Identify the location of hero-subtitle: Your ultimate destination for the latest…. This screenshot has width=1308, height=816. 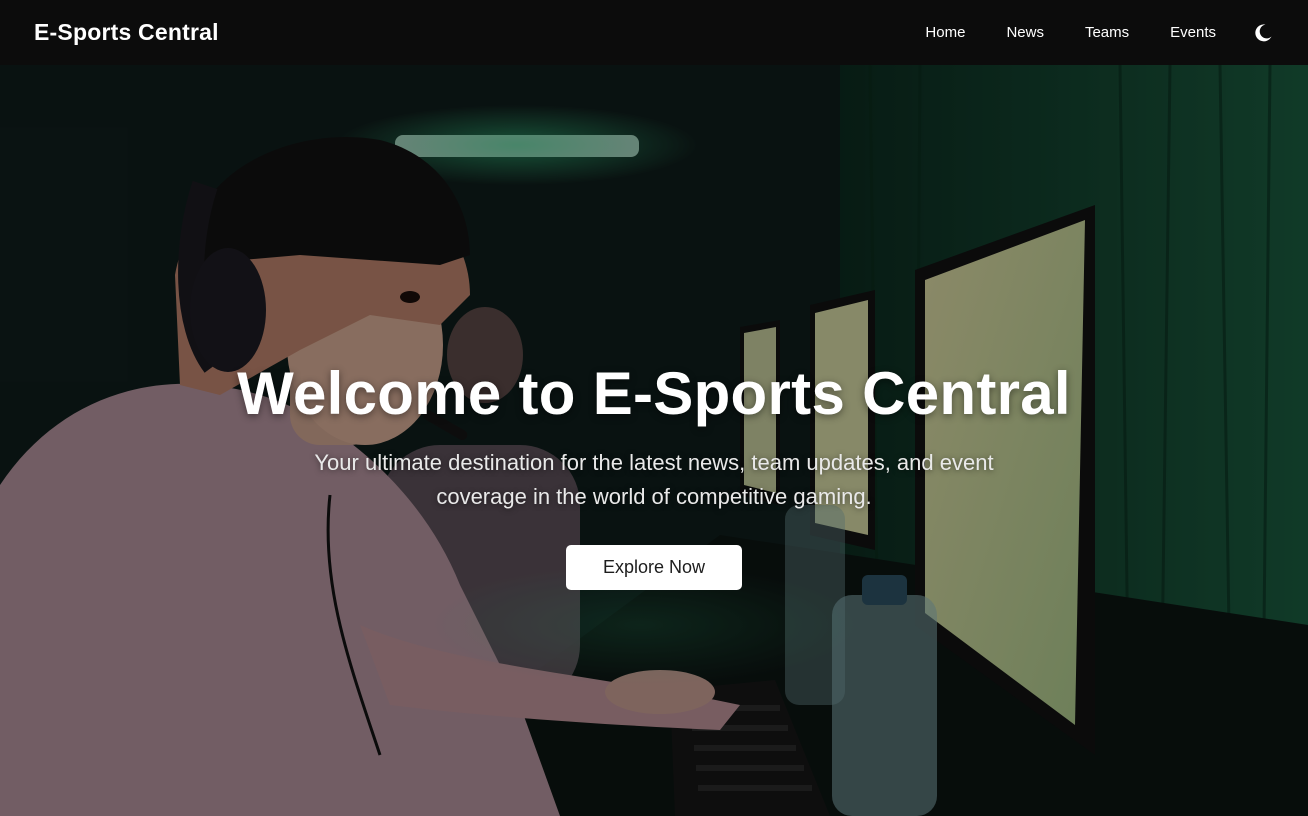
(654, 479).